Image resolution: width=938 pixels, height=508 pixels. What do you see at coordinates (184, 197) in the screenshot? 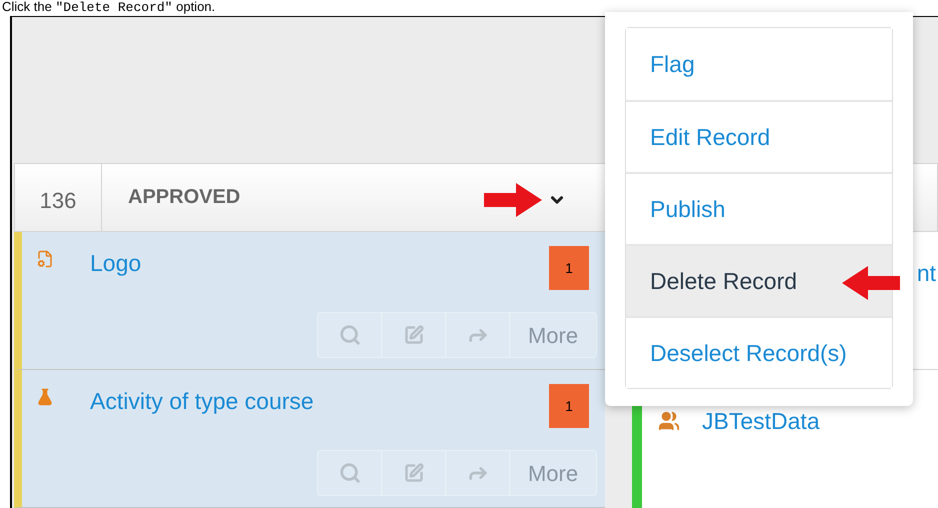
I see `status-heading: APPROVED` at bounding box center [184, 197].